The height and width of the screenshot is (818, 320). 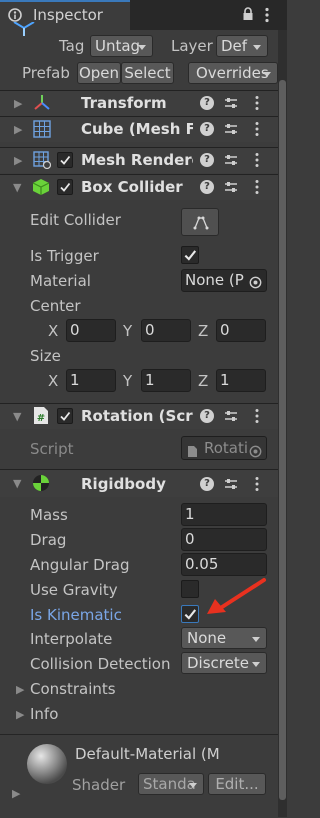 I want to click on size-z-value: 1, so click(x=225, y=380).